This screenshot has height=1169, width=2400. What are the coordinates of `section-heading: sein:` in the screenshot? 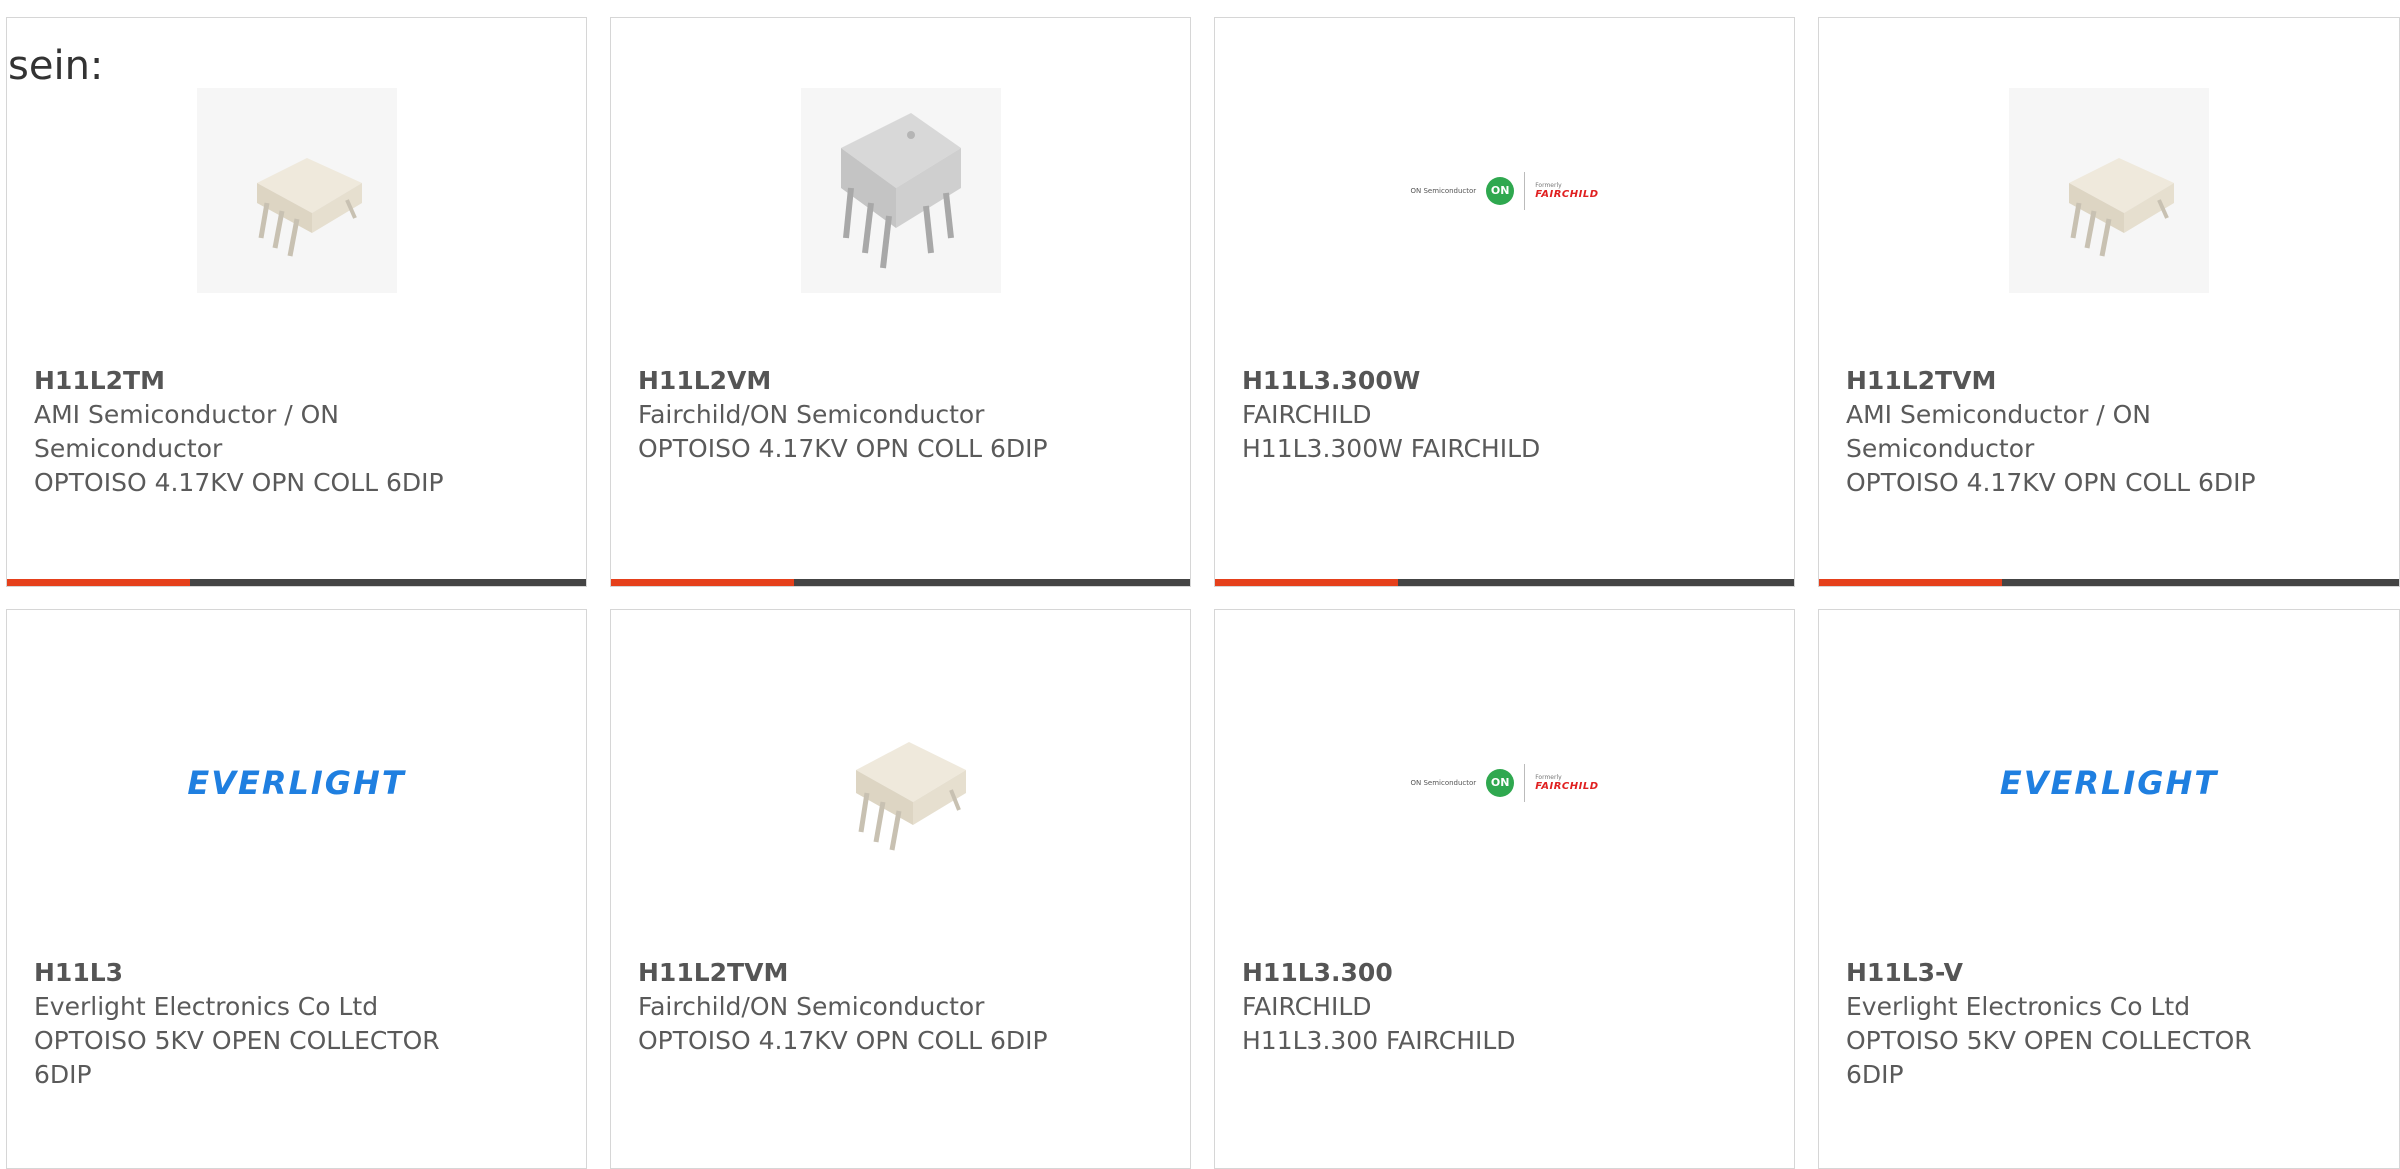 It's located at (56, 66).